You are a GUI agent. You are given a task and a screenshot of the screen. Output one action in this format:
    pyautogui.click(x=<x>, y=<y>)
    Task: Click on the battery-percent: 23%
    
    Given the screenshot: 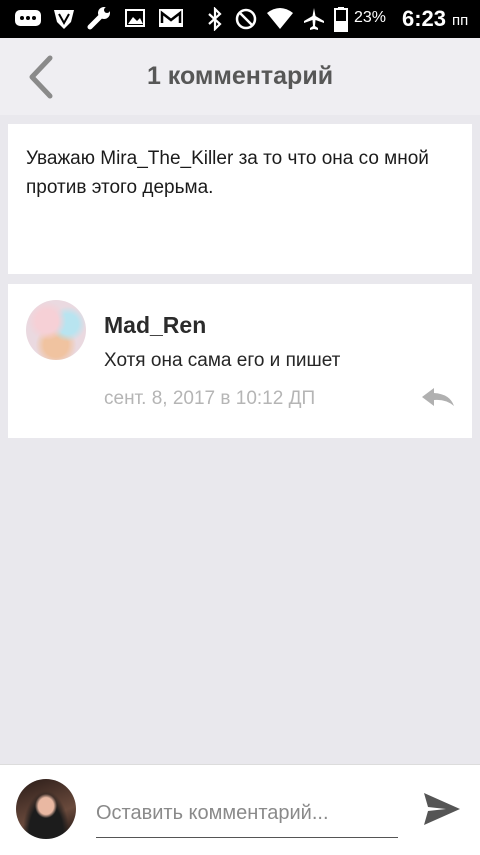 What is the action you would take?
    pyautogui.click(x=370, y=17)
    